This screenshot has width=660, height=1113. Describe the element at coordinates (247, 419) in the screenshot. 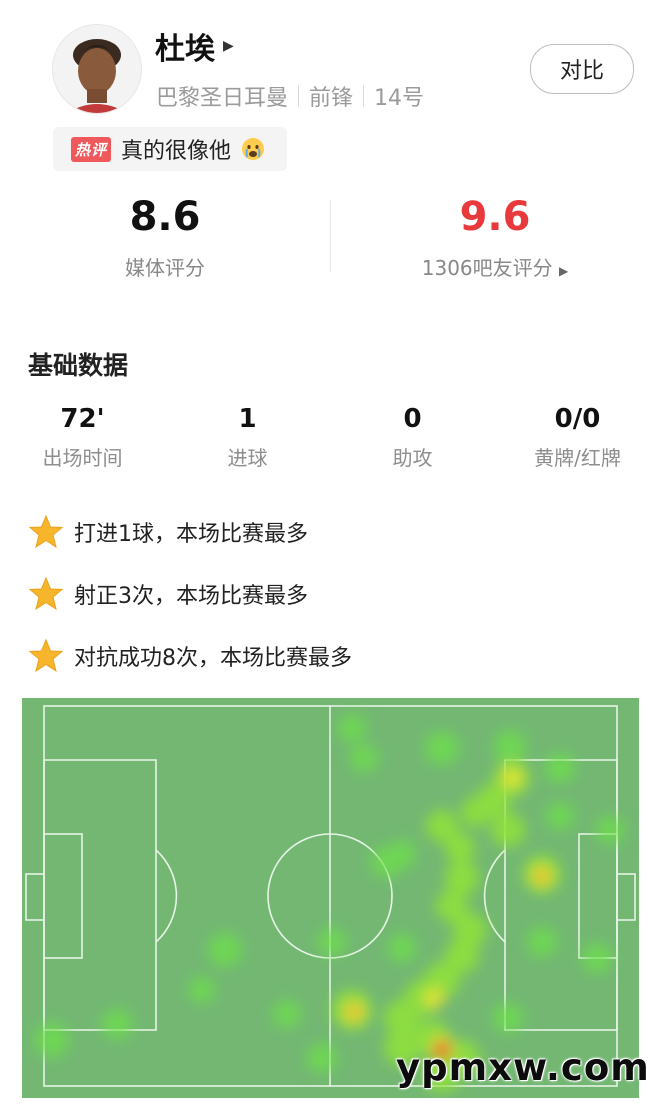

I see `stat-value: 1` at that location.